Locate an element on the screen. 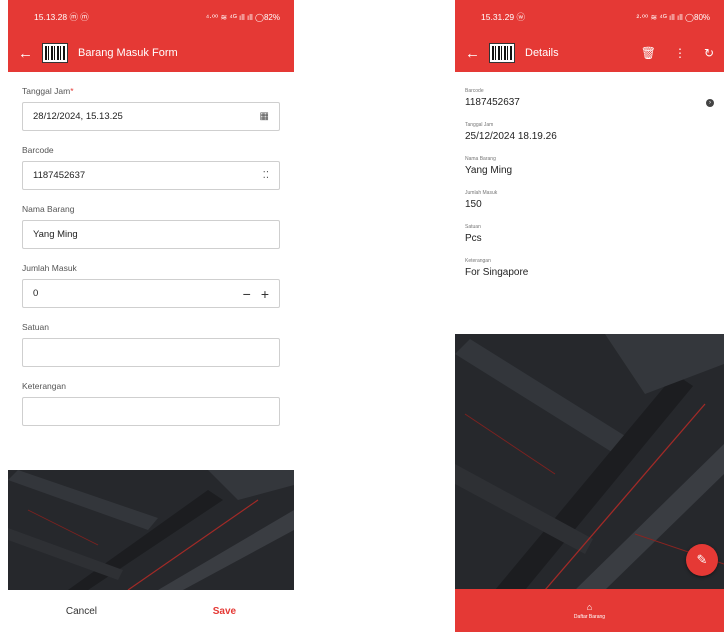  detail-value-barcode: 1187452637 › is located at coordinates (589, 102).